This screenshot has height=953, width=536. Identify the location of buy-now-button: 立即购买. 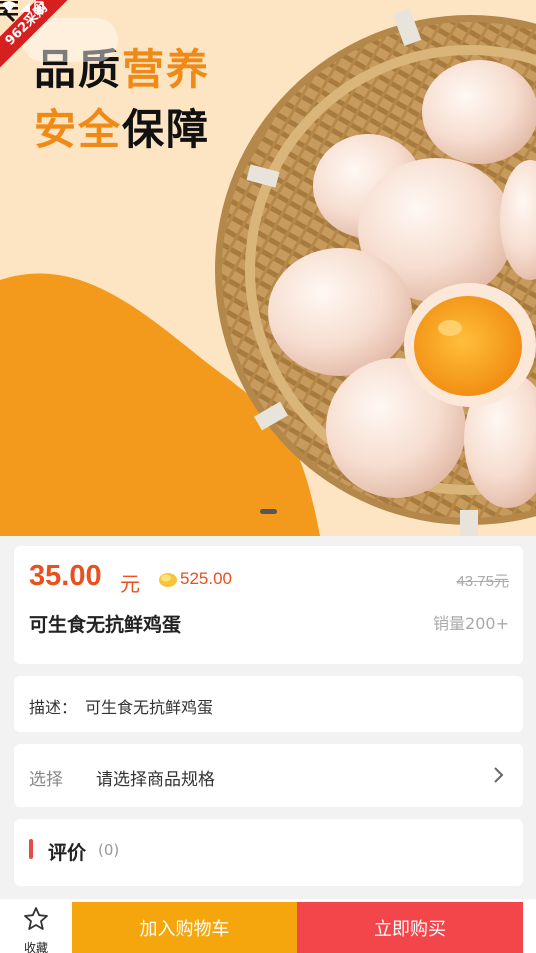
(410, 927).